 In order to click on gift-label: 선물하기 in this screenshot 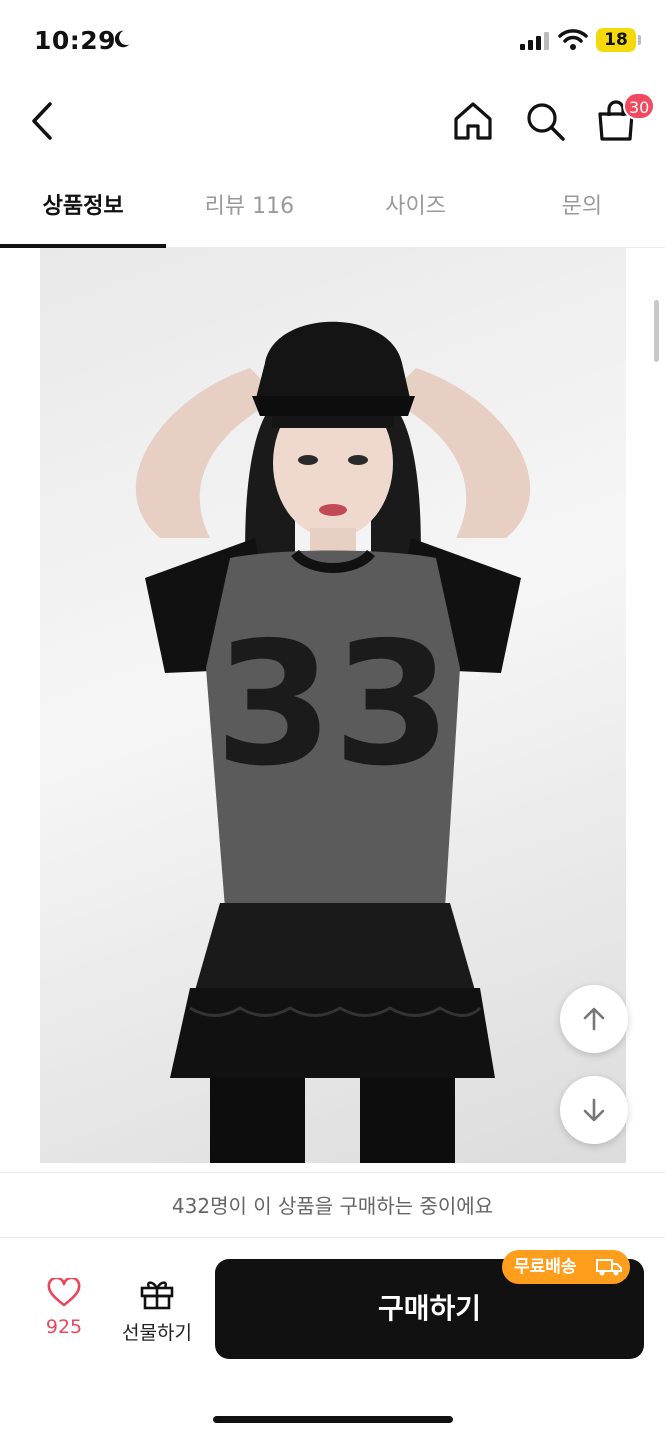, I will do `click(157, 1333)`.